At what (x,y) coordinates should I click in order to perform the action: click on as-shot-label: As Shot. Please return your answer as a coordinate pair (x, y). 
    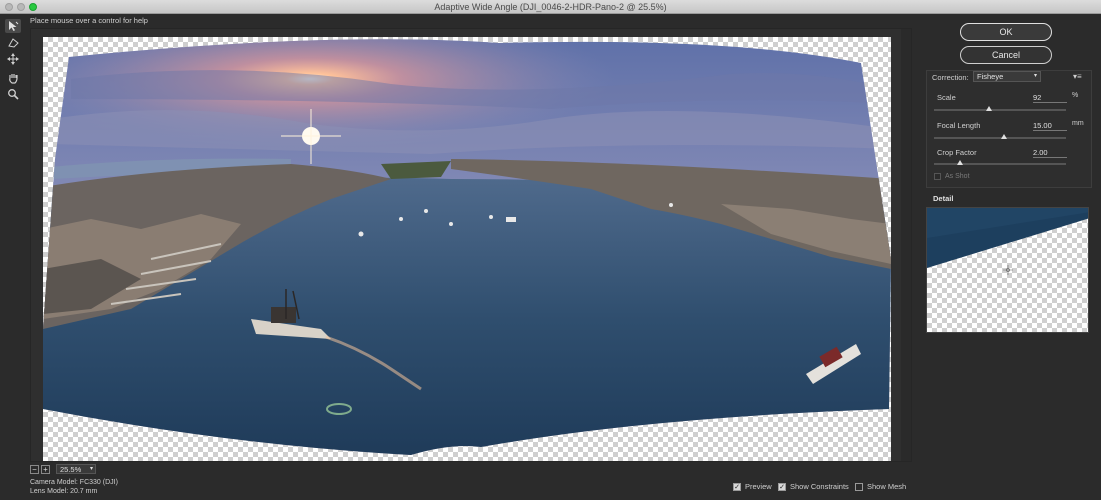
    Looking at the image, I should click on (957, 176).